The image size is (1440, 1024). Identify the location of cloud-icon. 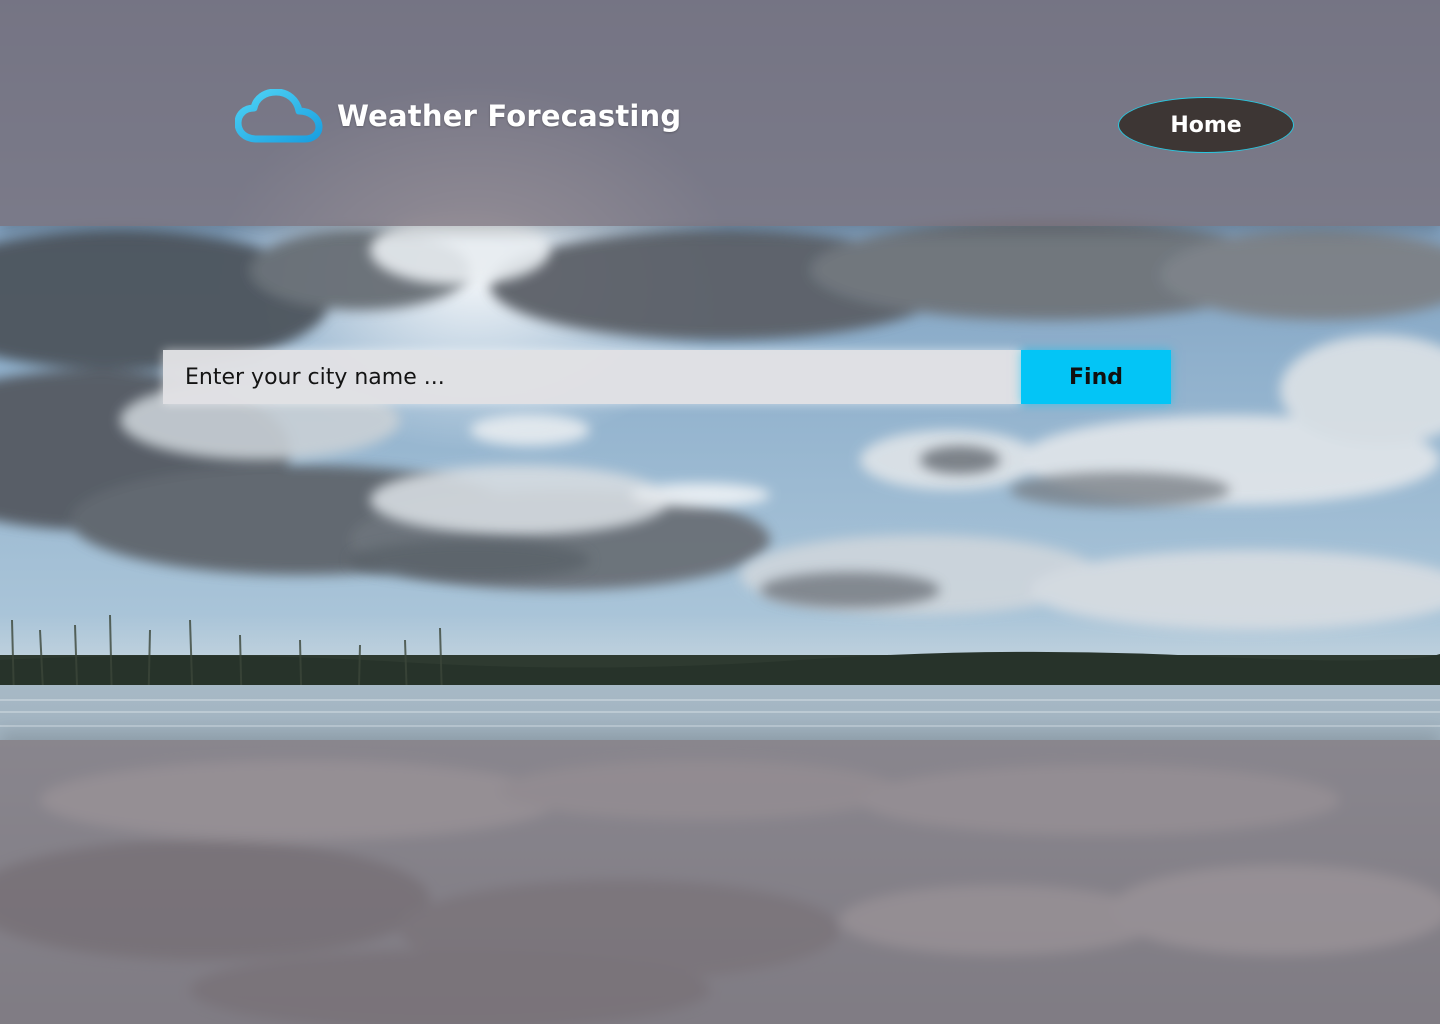
(279, 116).